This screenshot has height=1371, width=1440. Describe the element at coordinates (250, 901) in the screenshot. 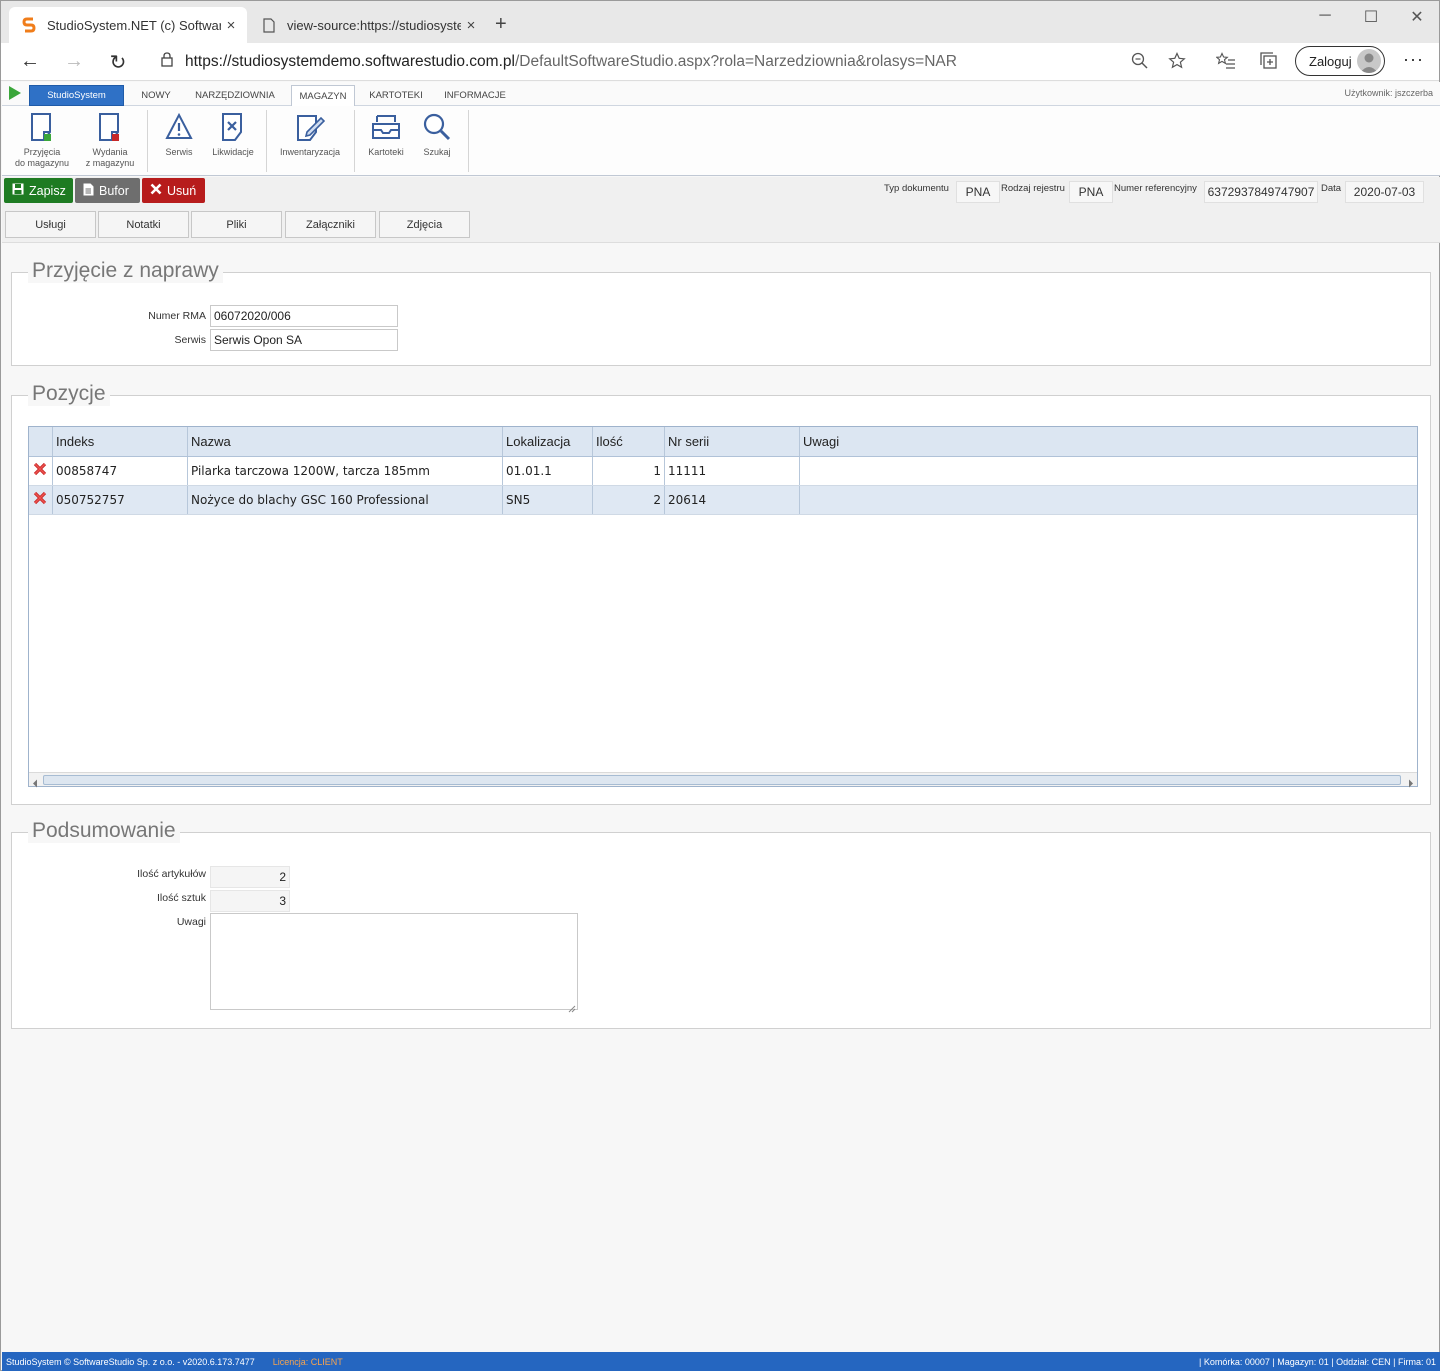

I see `piece-count-value: 3` at that location.